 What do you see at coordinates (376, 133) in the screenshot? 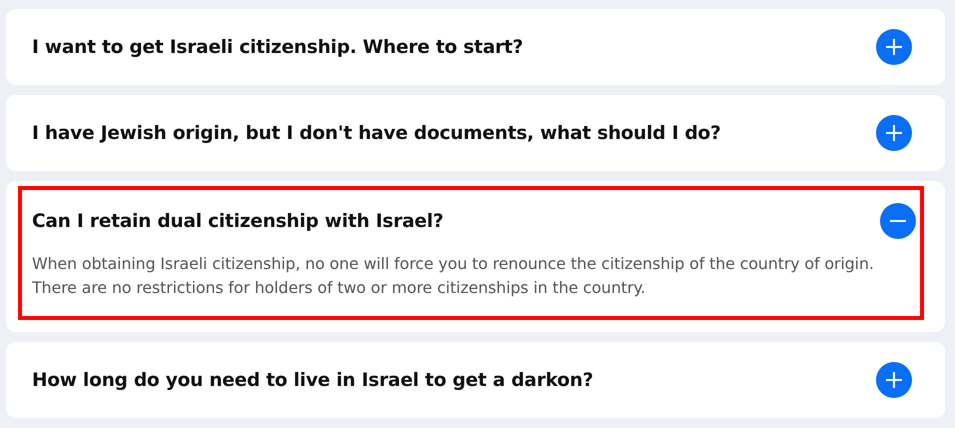
I see `faq-question: I have Jewish origin, but I don't have documents, what should I do?` at bounding box center [376, 133].